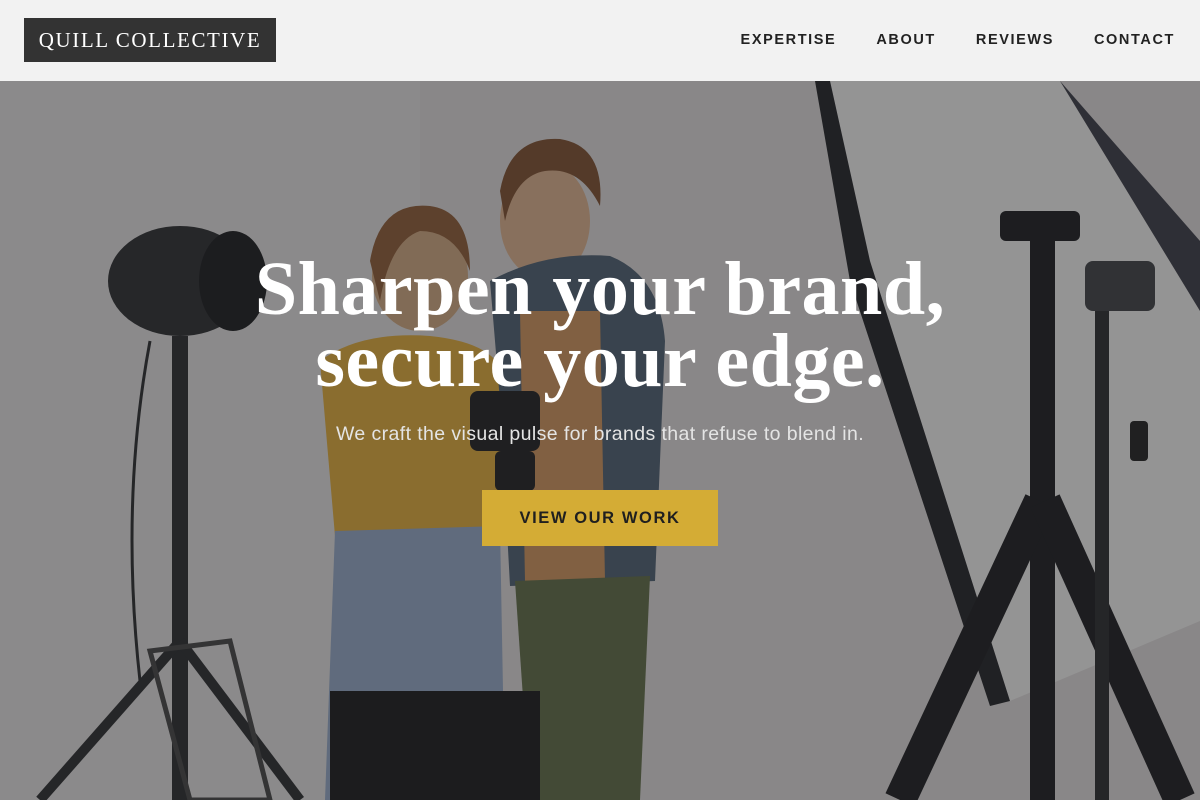 The image size is (1200, 800). Describe the element at coordinates (600, 361) in the screenshot. I see `hero-title-line-2: secure your edge.` at that location.